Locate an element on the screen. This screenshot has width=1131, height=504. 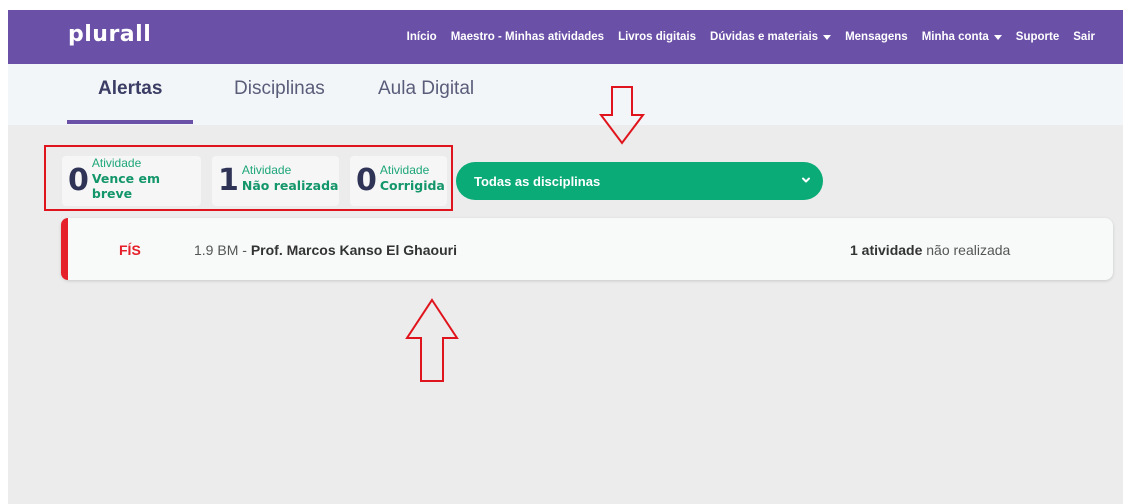
nav-item-label: Início is located at coordinates (421, 37).